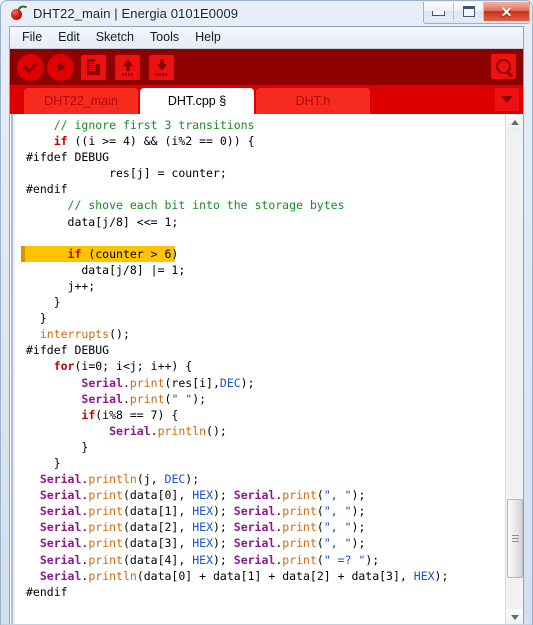  I want to click on code-token: (data[1],, so click(157, 511).